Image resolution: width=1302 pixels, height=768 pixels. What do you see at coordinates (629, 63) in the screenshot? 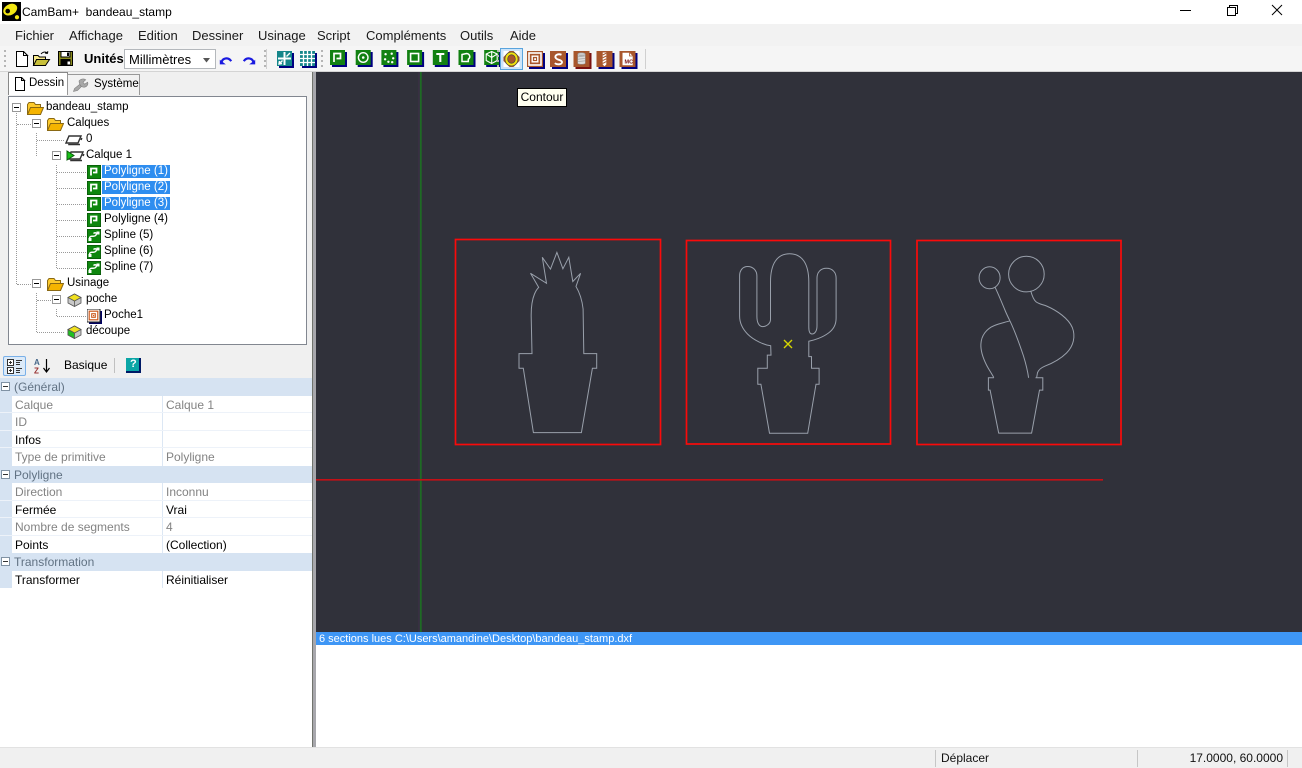
I see `svg-text: MC` at bounding box center [629, 63].